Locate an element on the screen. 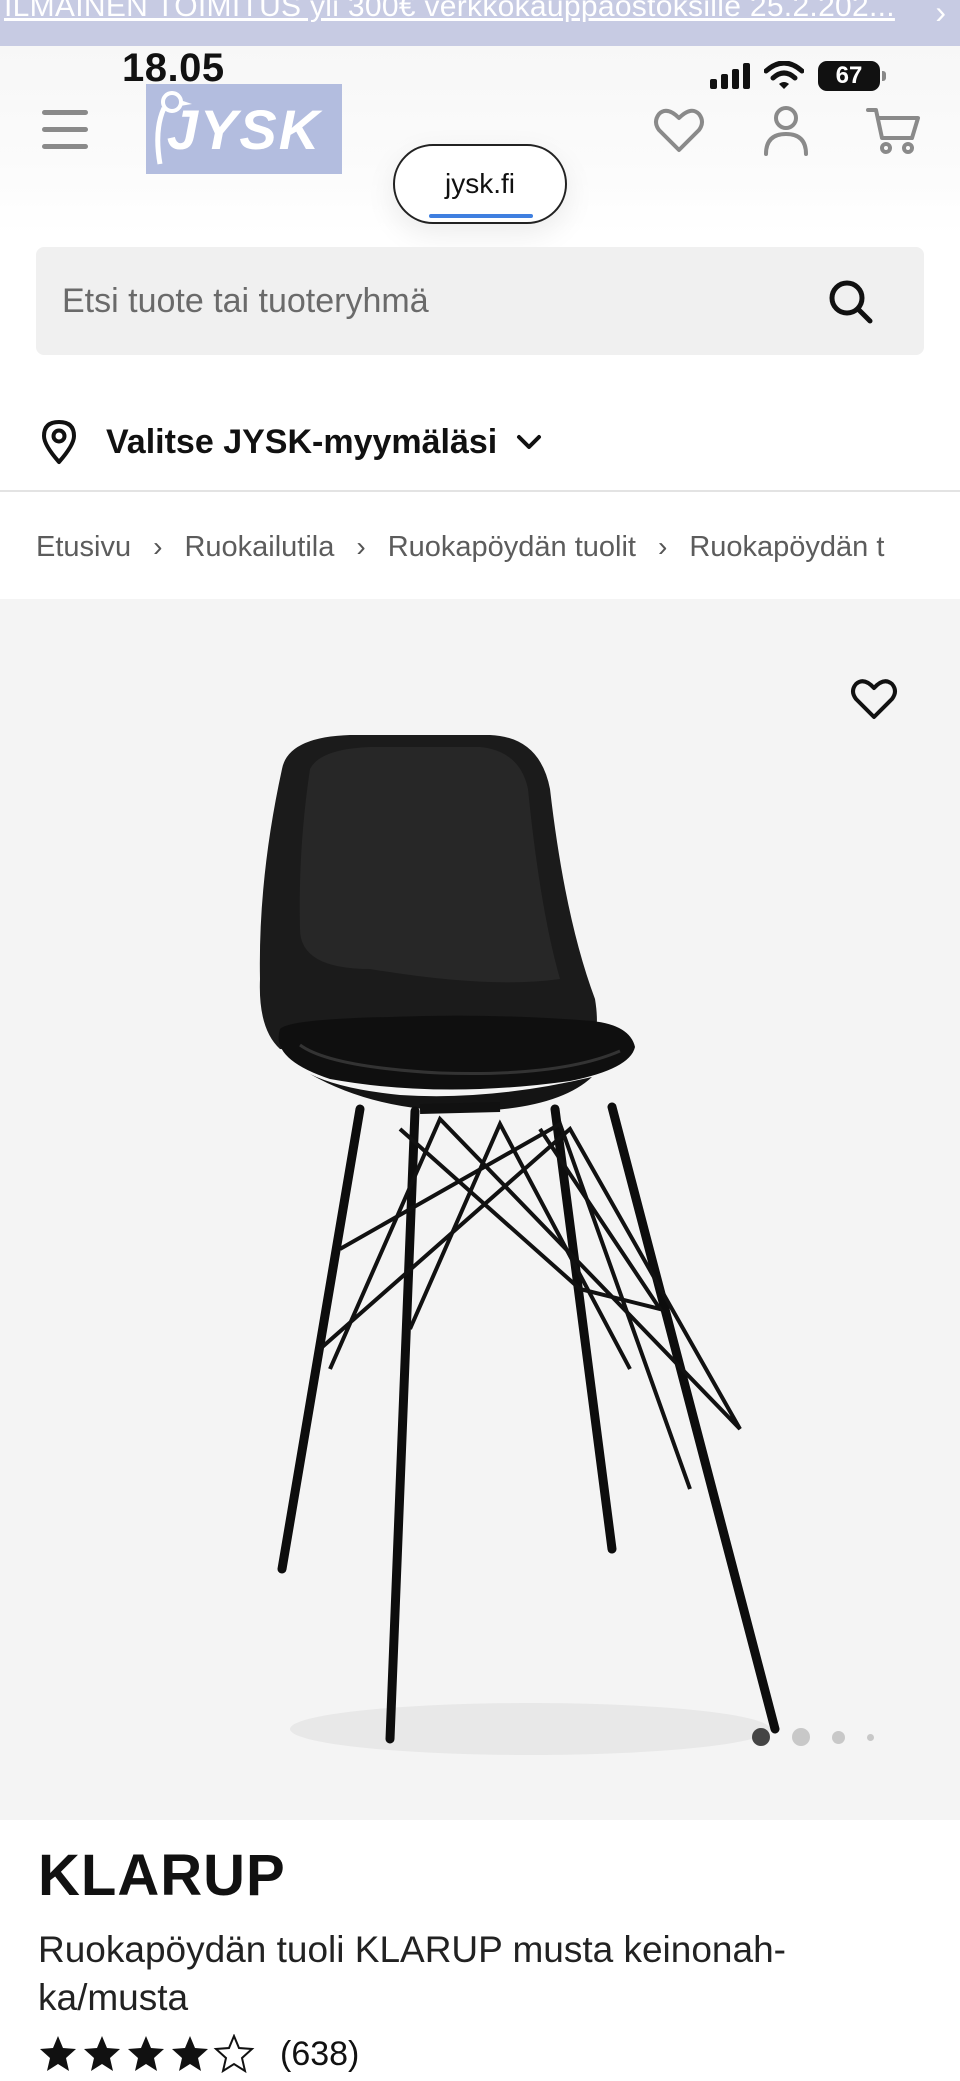 This screenshot has height=2081, width=960. search-icon is located at coordinates (850, 301).